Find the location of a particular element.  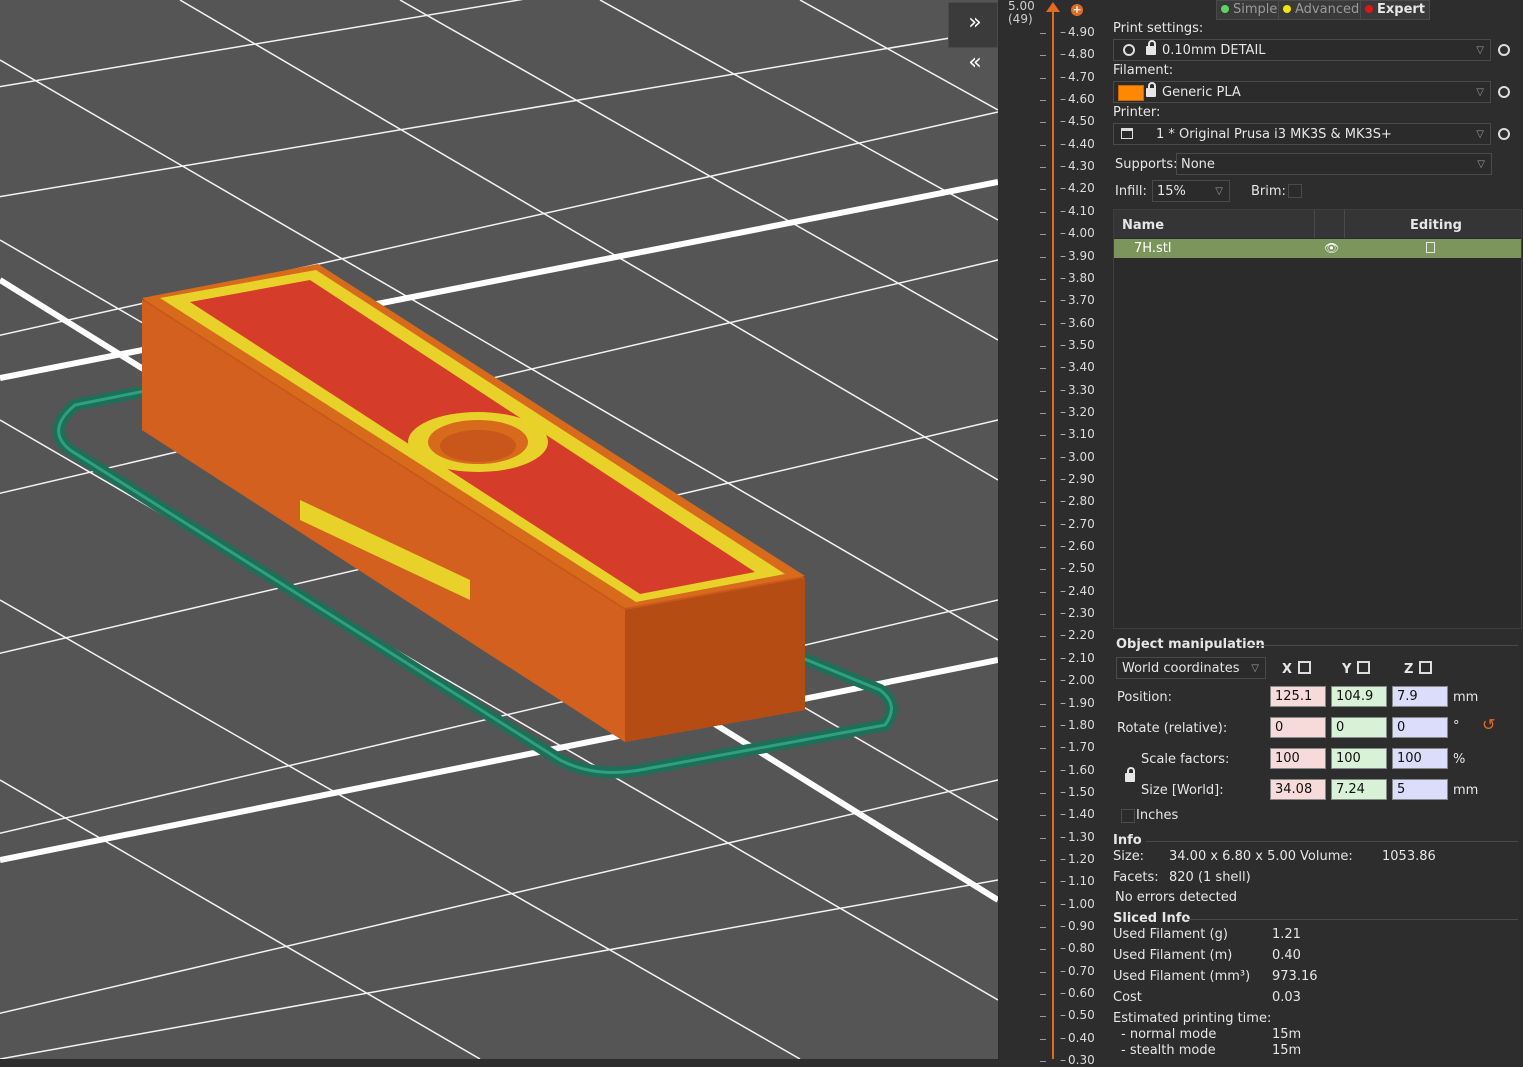

slider-rail is located at coordinates (1053, 533).